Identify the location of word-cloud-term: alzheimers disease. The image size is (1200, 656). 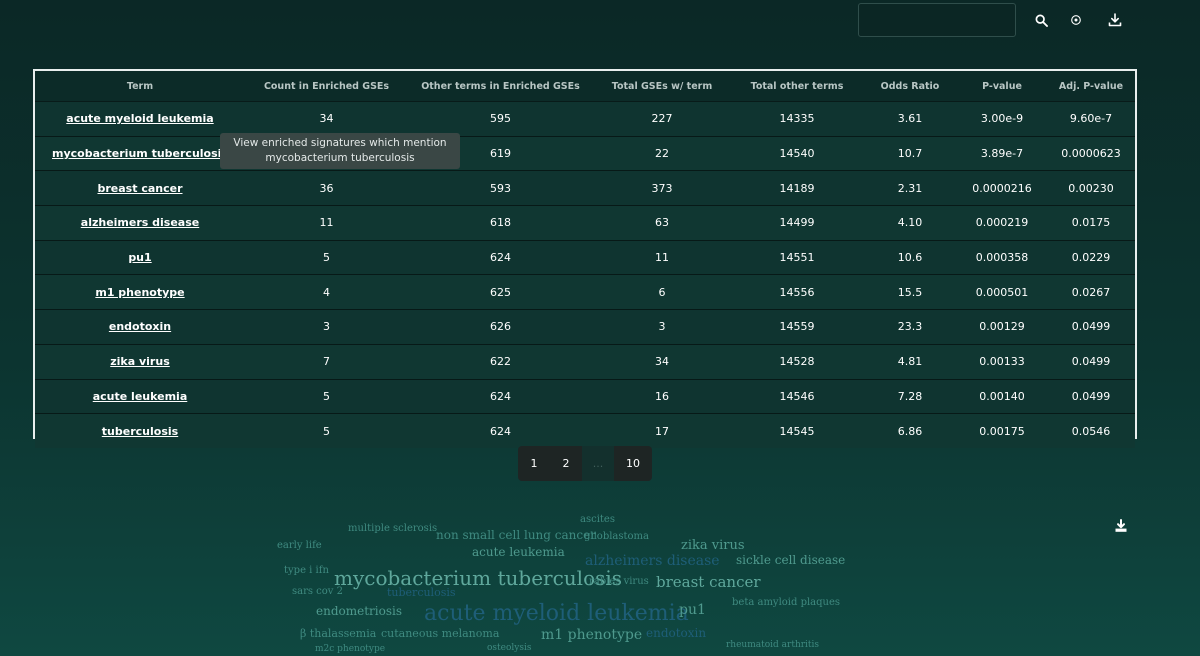
(652, 561).